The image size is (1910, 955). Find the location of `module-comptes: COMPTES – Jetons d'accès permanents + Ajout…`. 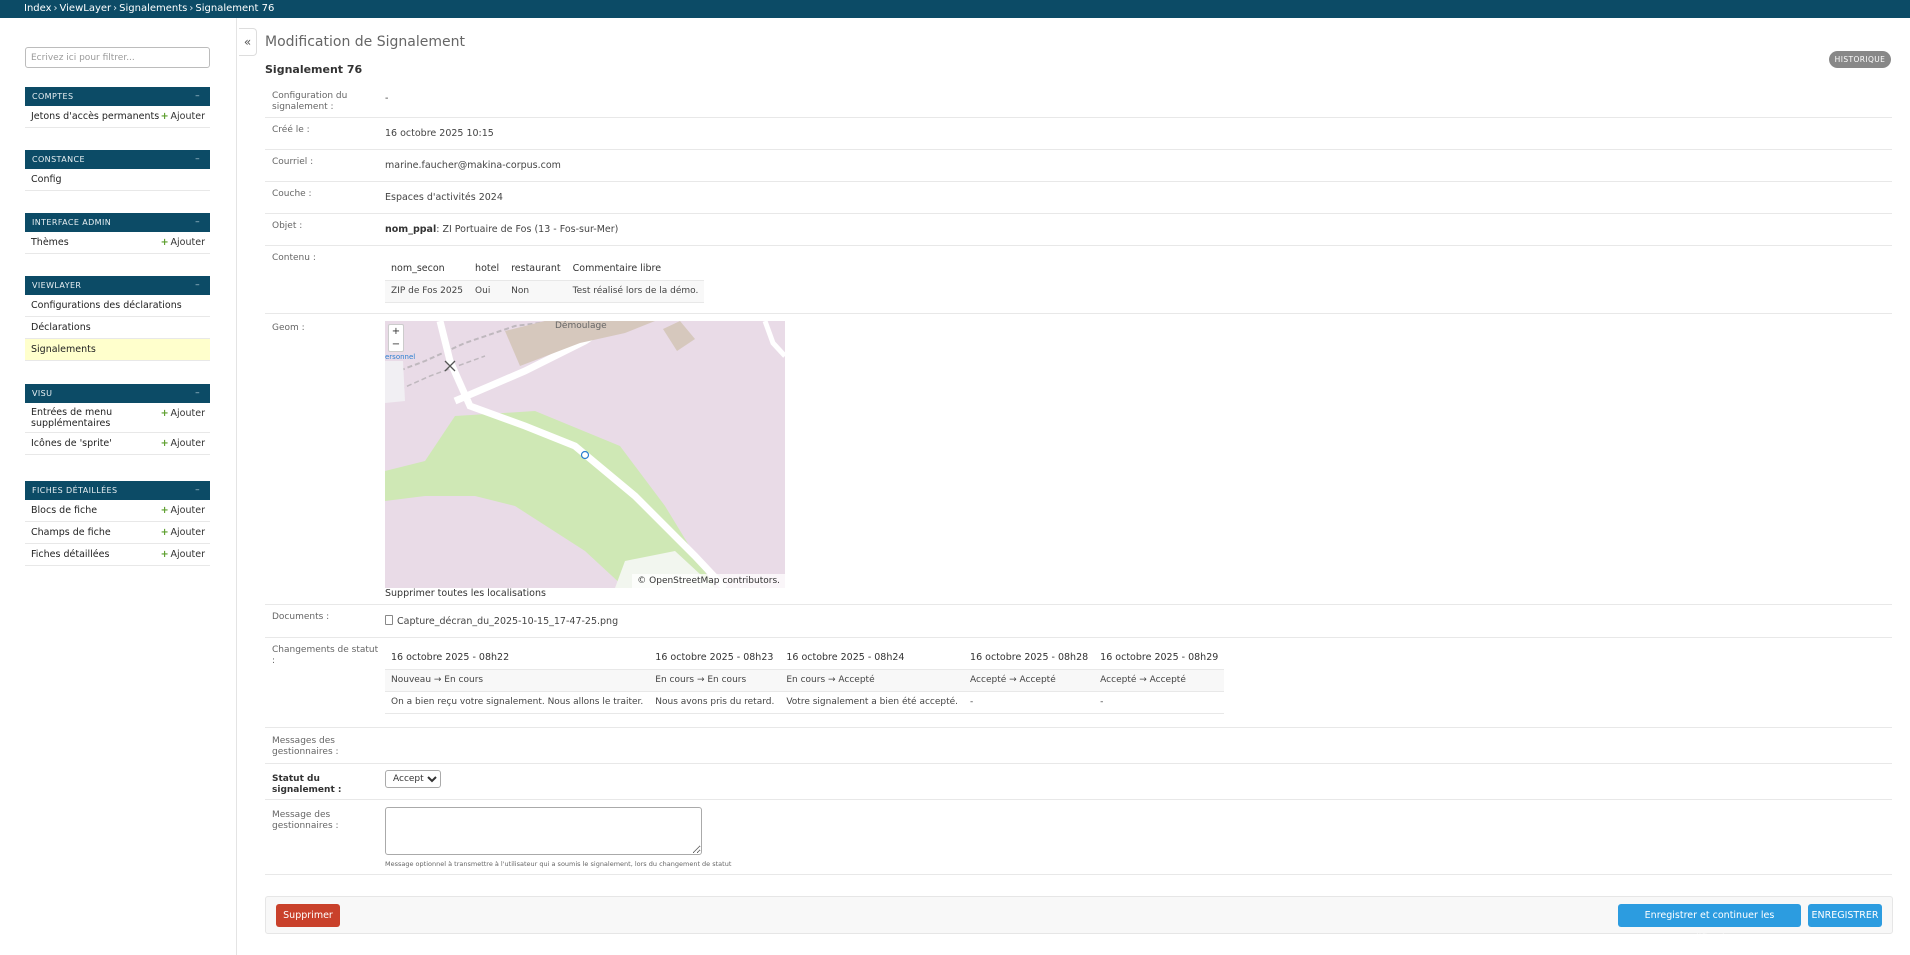

module-comptes: COMPTES – Jetons d'accès permanents + Ajout… is located at coordinates (117, 107).